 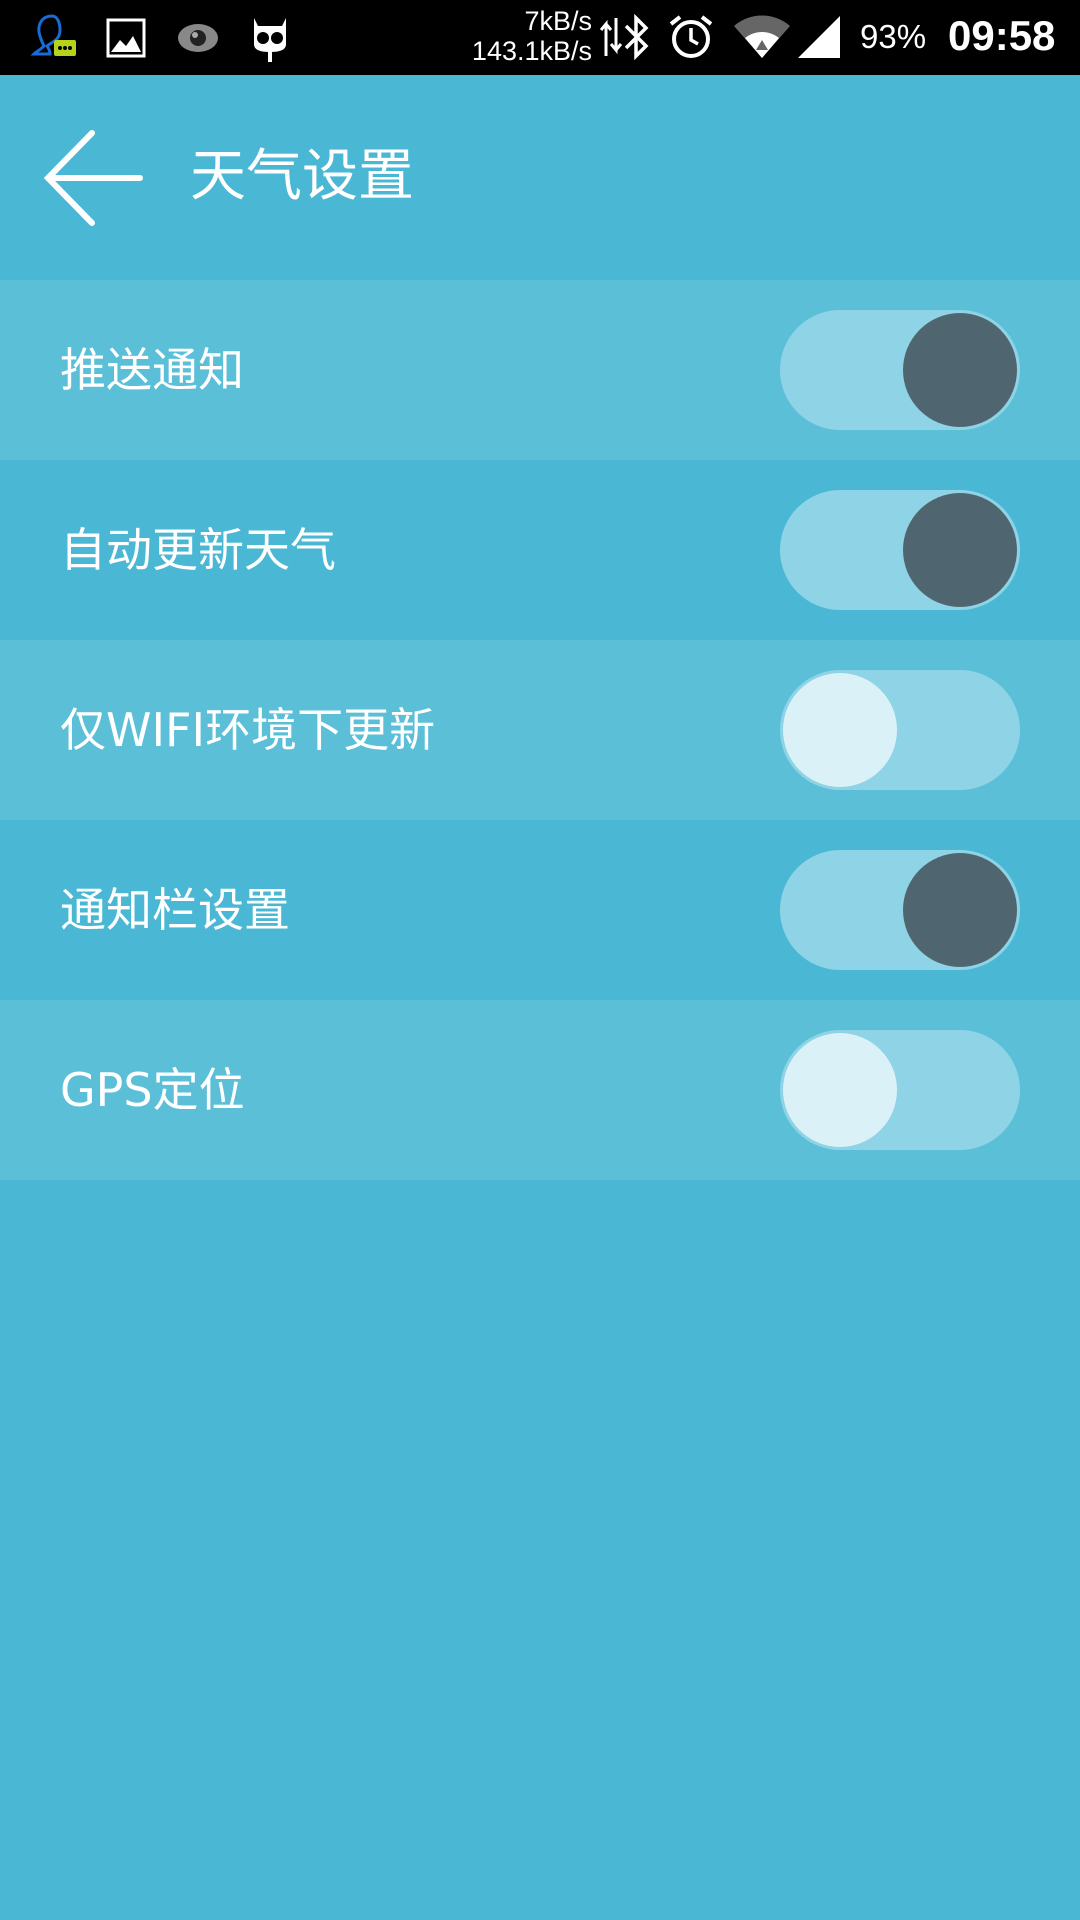 What do you see at coordinates (900, 910) in the screenshot?
I see `notification-bar-toggle` at bounding box center [900, 910].